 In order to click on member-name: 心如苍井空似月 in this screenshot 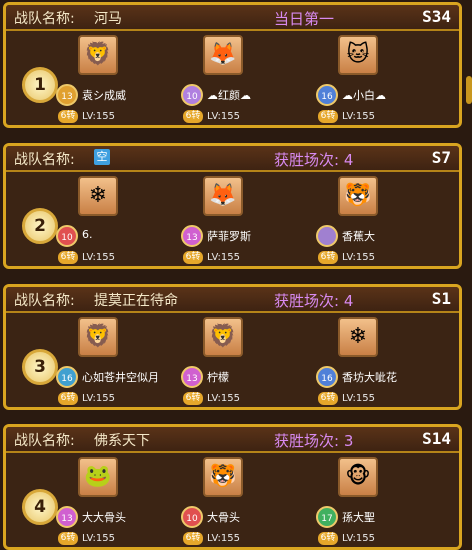, I will do `click(120, 377)`.